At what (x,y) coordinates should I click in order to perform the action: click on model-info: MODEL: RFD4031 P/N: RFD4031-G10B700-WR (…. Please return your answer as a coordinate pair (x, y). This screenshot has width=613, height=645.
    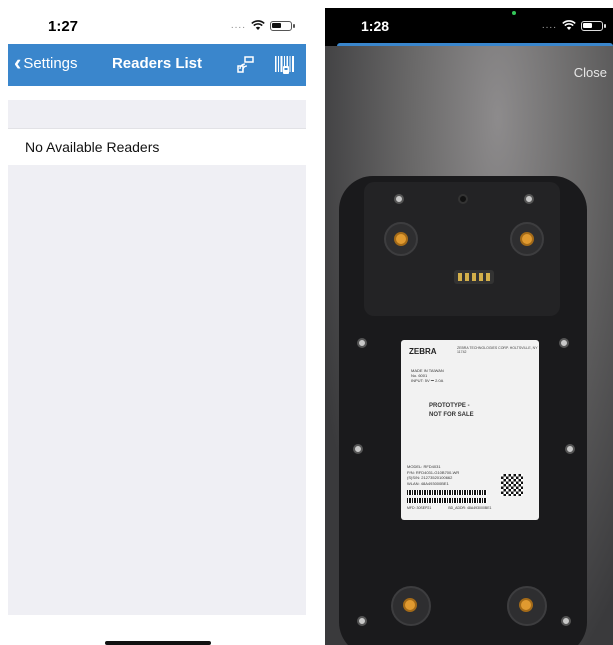
    Looking at the image, I should click on (433, 475).